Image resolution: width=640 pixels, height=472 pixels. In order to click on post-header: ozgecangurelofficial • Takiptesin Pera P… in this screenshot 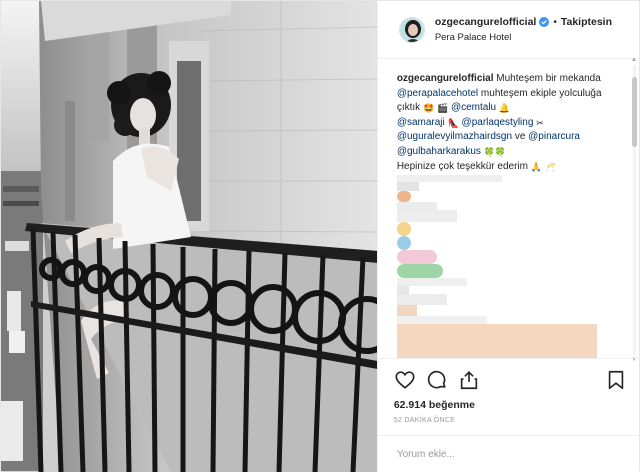, I will do `click(508, 30)`.